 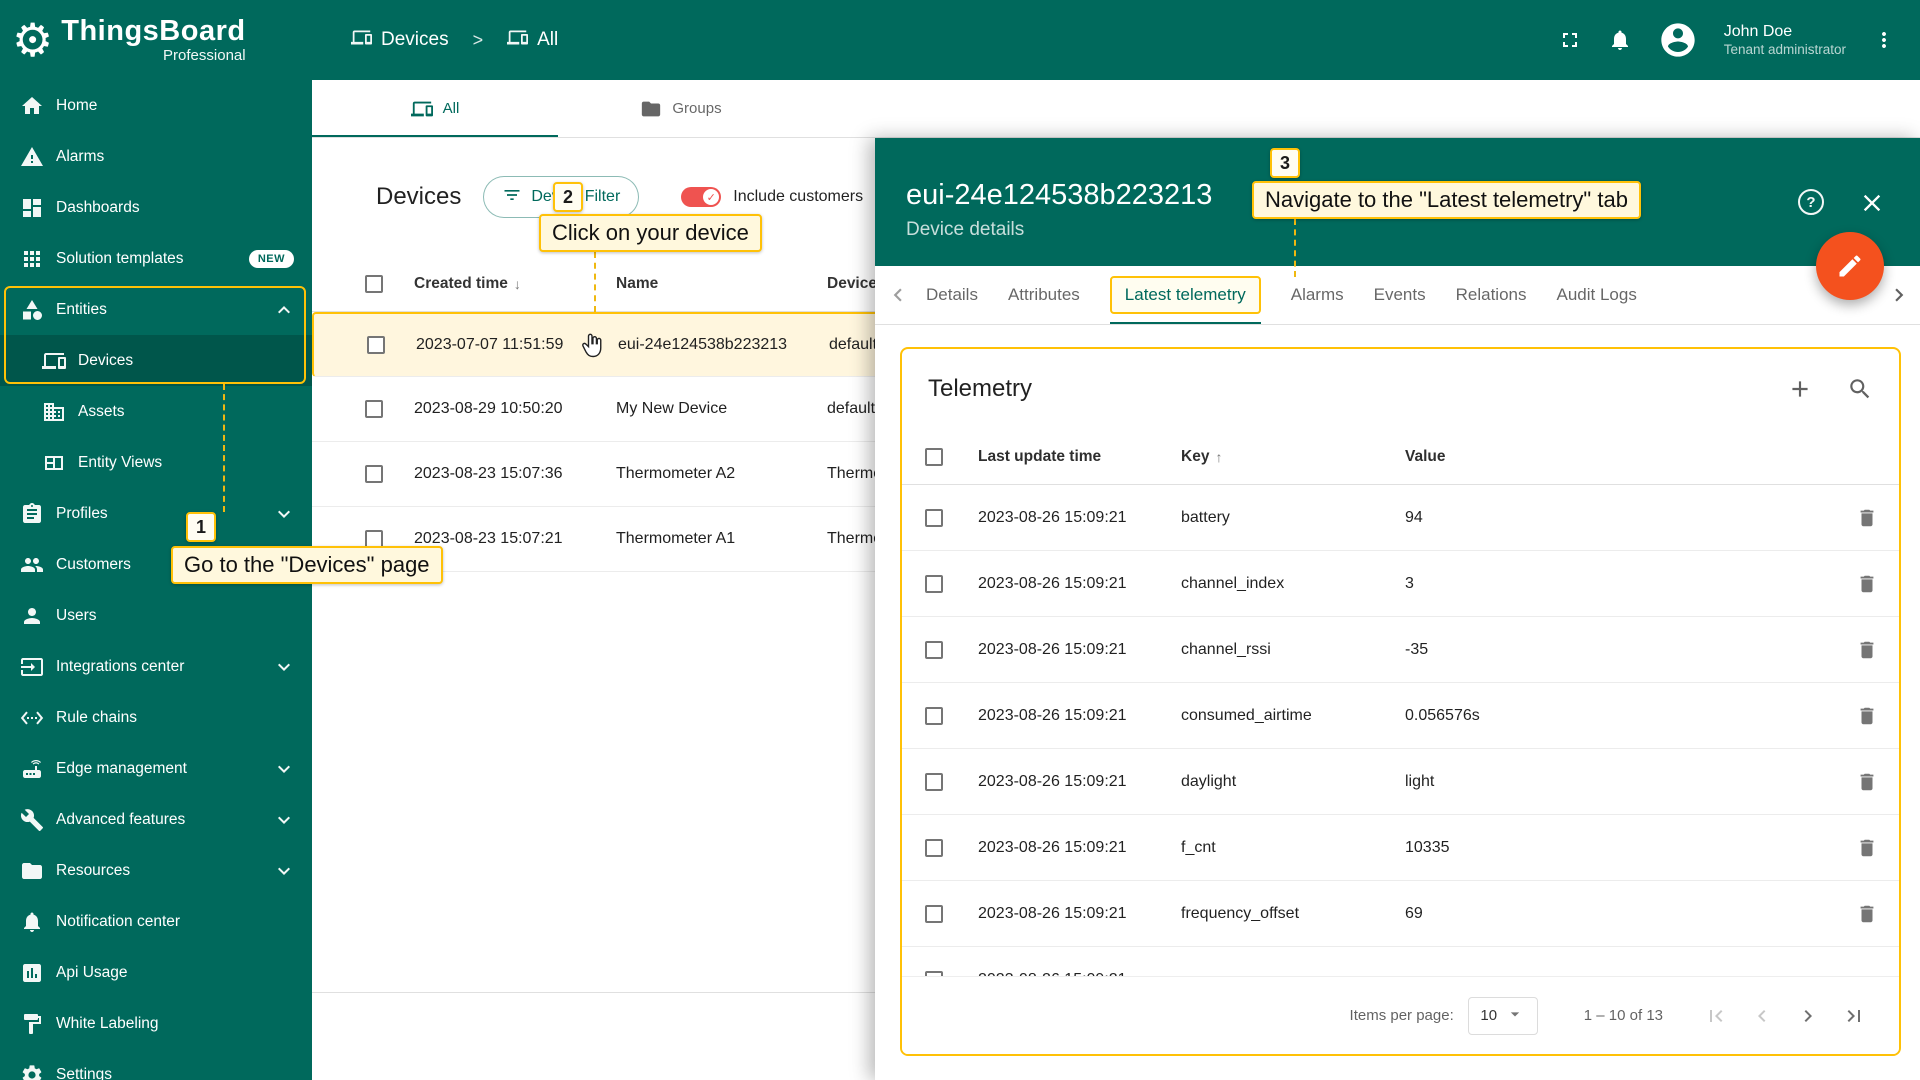 I want to click on sidebar-item-alarms: Alarms, so click(x=156, y=156).